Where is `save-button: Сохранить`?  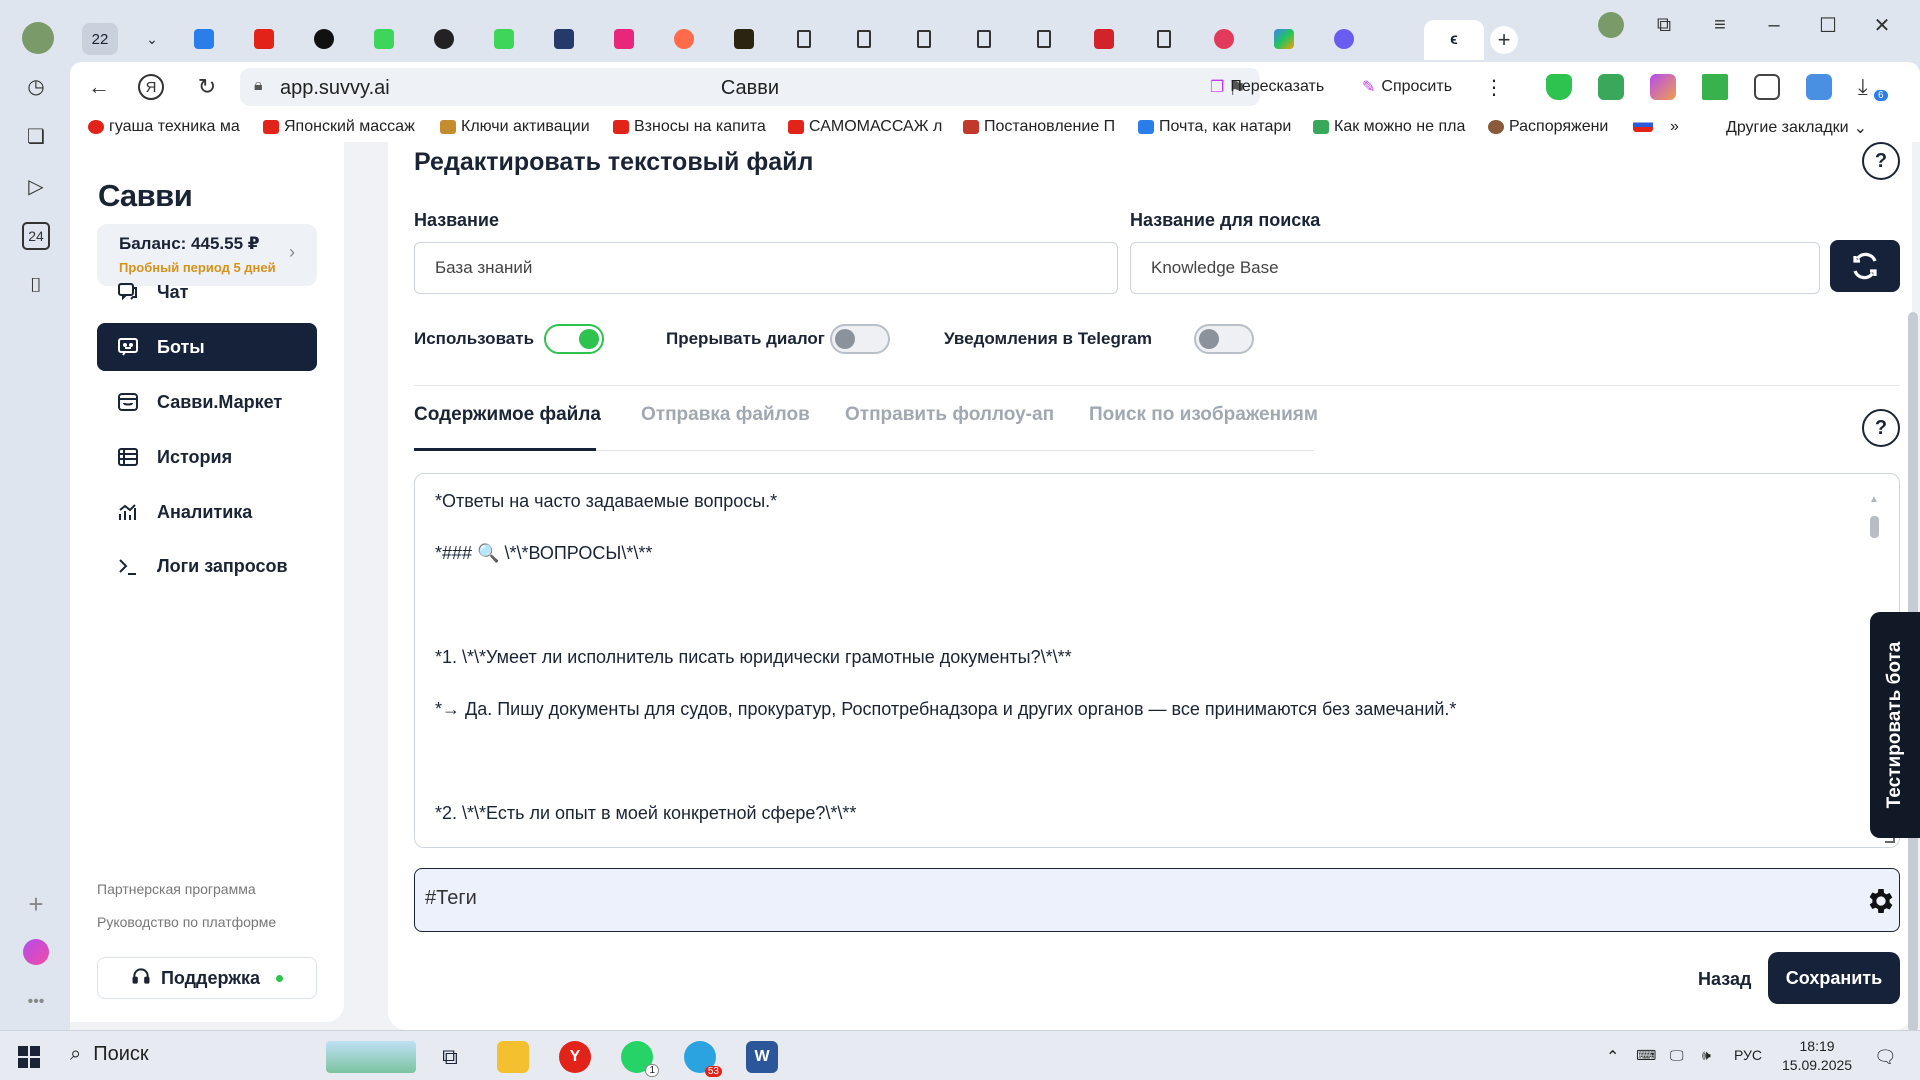 save-button: Сохранить is located at coordinates (1834, 978).